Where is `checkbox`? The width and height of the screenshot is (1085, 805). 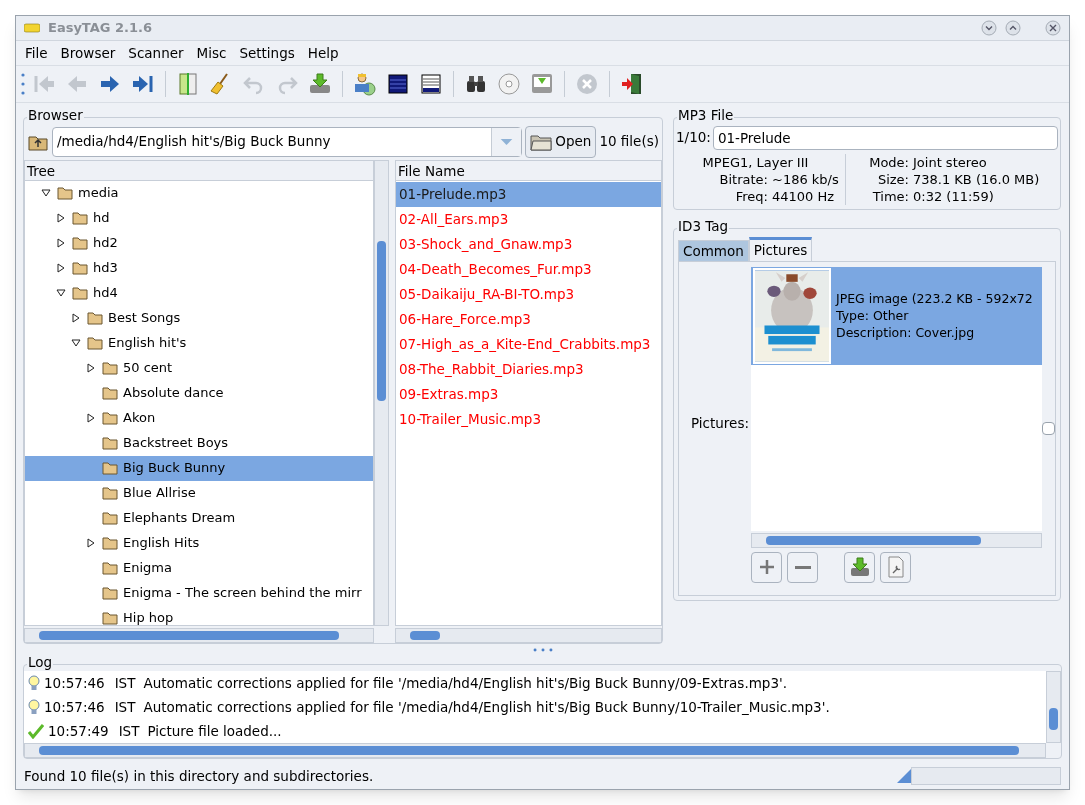
checkbox is located at coordinates (1048, 428).